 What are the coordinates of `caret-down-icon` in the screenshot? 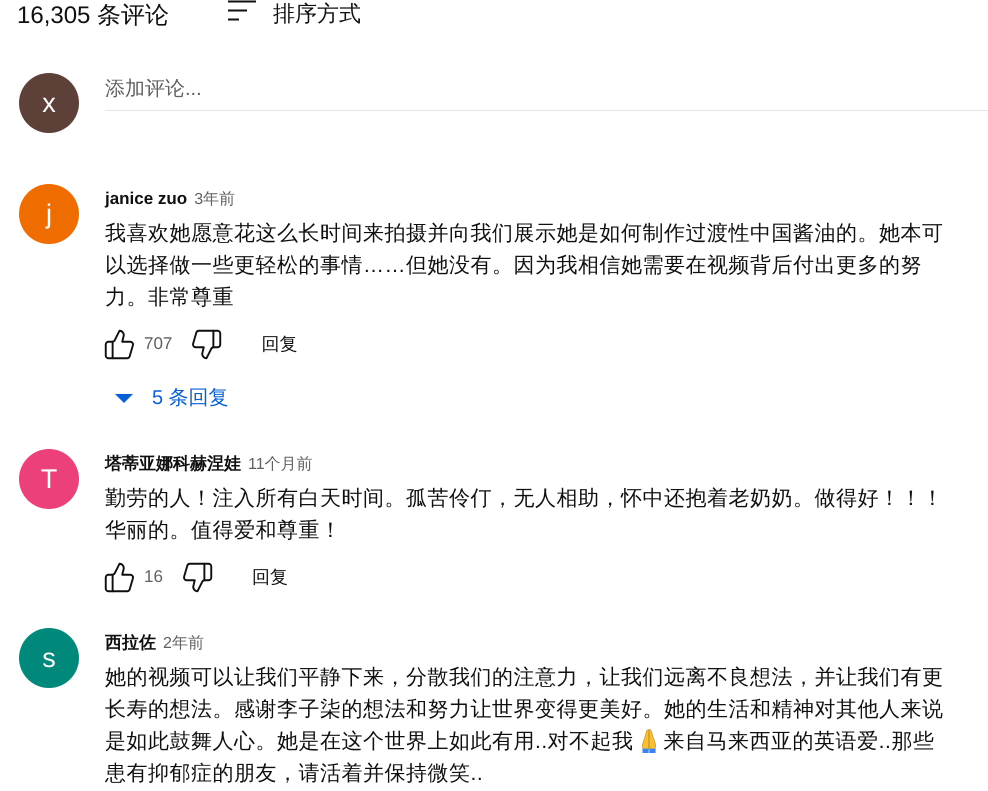 It's located at (124, 398).